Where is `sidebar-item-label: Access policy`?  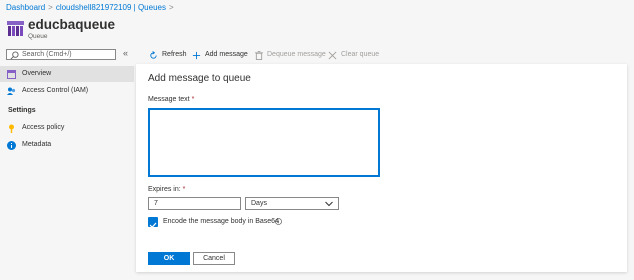
sidebar-item-label: Access policy is located at coordinates (43, 127).